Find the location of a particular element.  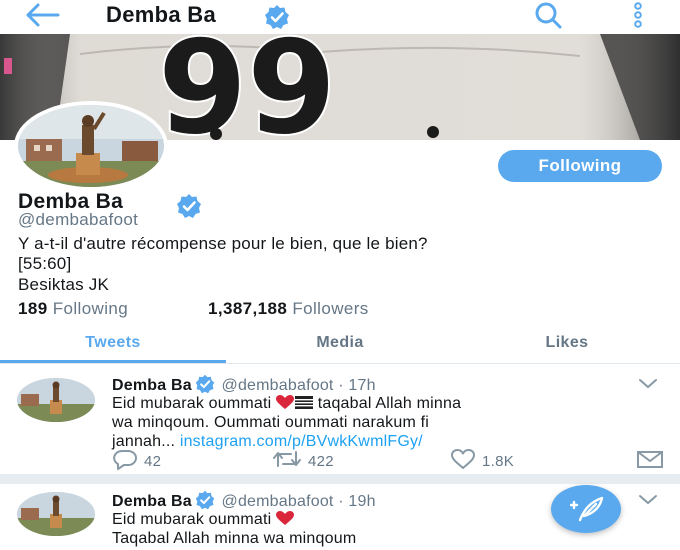

profile-handle: @dembabafoot is located at coordinates (78, 219).